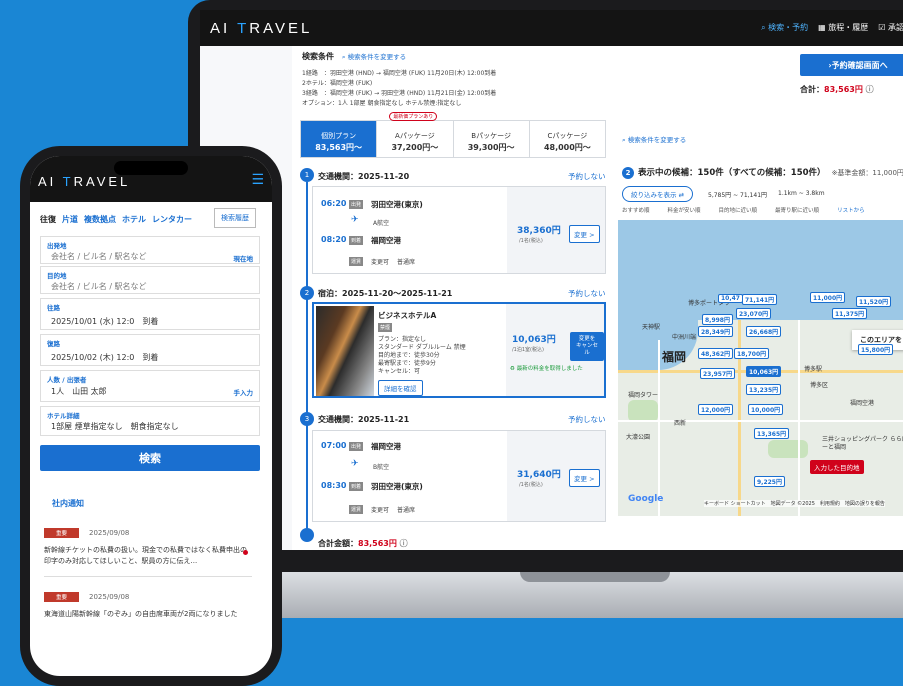 The width and height of the screenshot is (903, 686). Describe the element at coordinates (764, 389) in the screenshot. I see `price-pin: 13,235円` at that location.